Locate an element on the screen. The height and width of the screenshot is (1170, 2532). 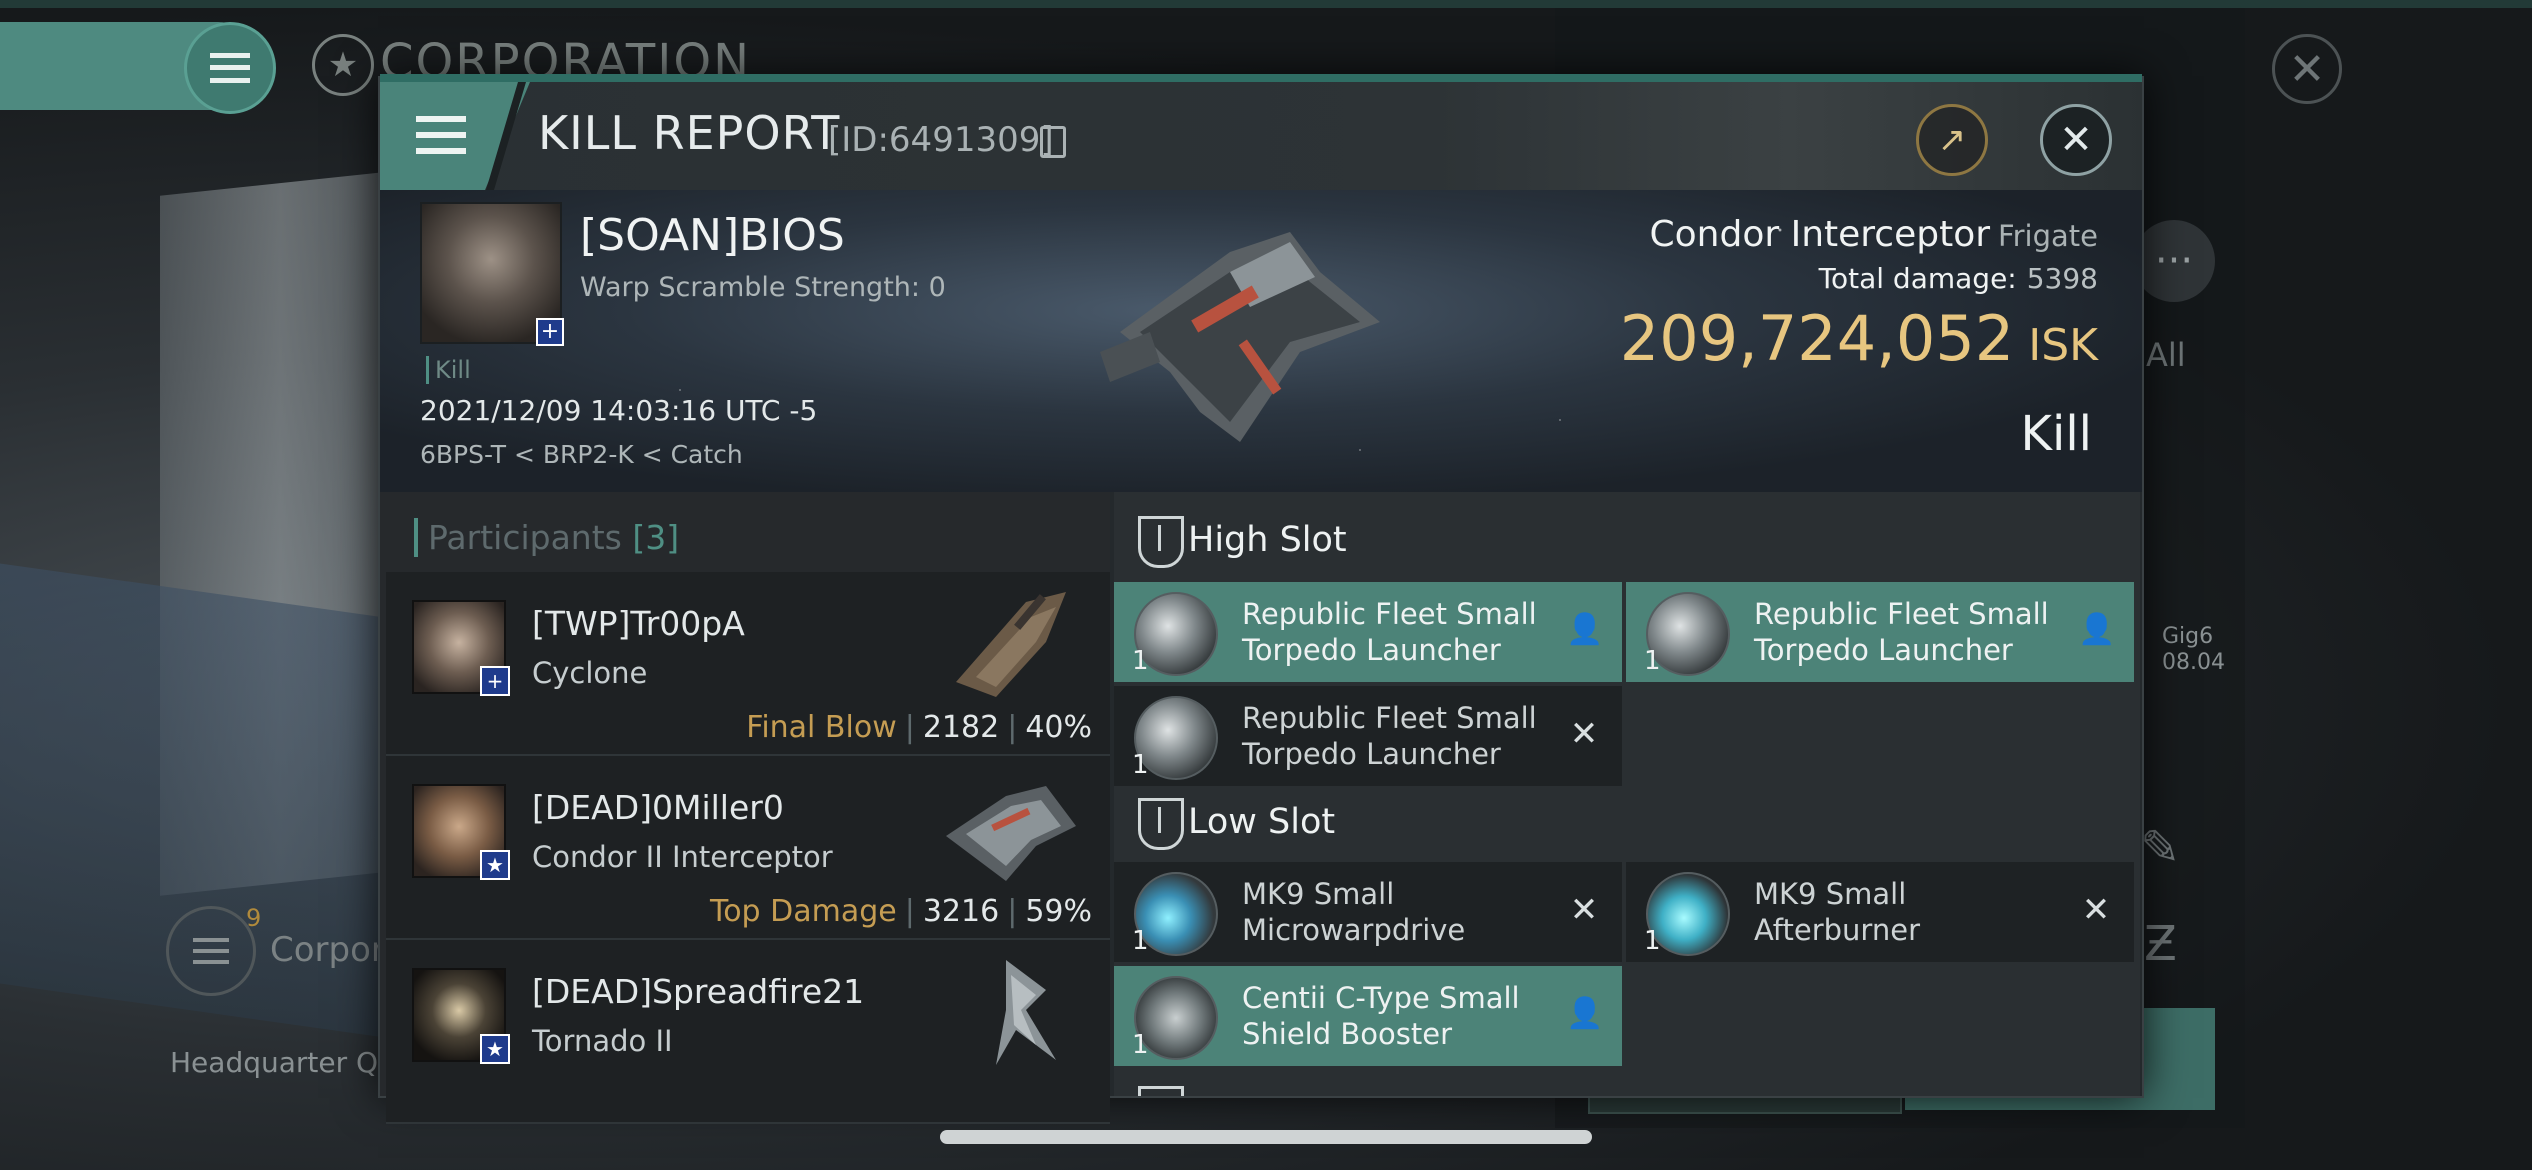
mid-slot-icon is located at coordinates (1161, 1091).